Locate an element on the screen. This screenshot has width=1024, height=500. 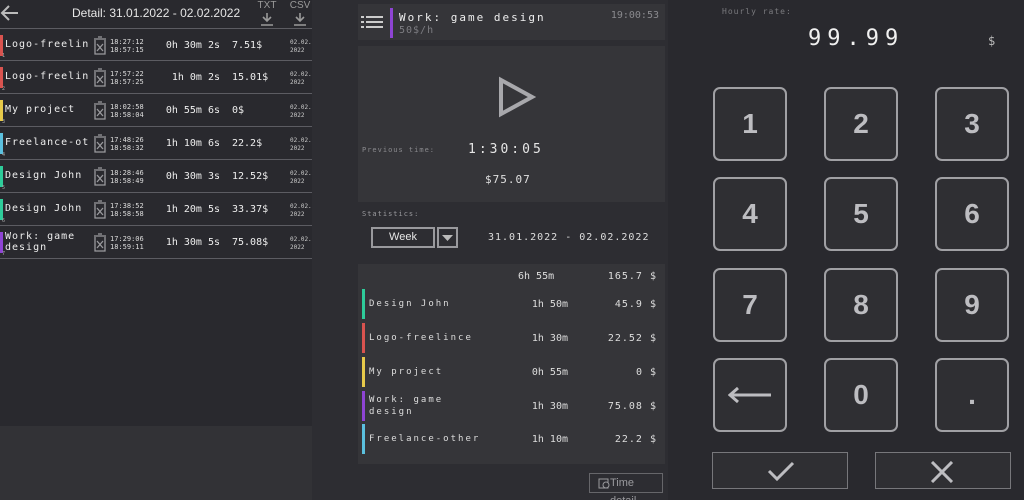
currency-symbol: $ is located at coordinates (992, 41).